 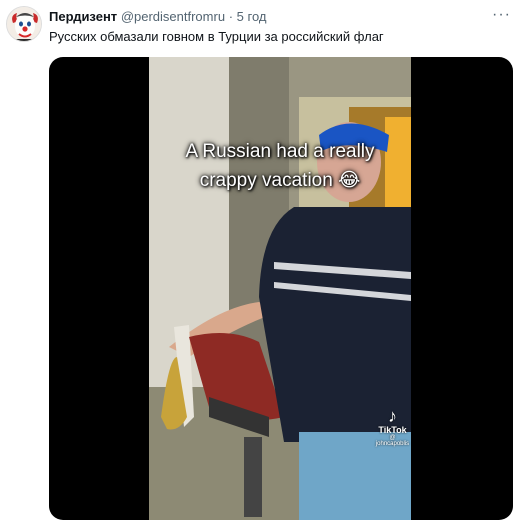 What do you see at coordinates (392, 430) in the screenshot?
I see `tiktok-brand: TikTok` at bounding box center [392, 430].